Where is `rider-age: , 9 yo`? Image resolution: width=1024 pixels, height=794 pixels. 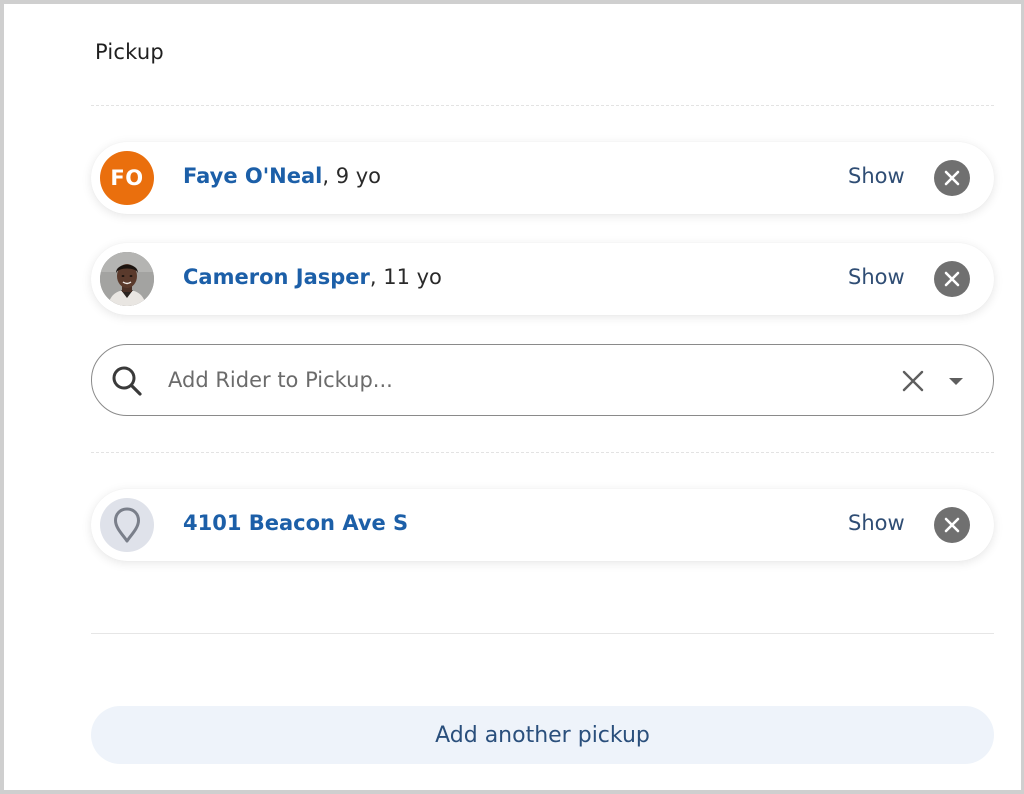
rider-age: , 9 yo is located at coordinates (352, 176).